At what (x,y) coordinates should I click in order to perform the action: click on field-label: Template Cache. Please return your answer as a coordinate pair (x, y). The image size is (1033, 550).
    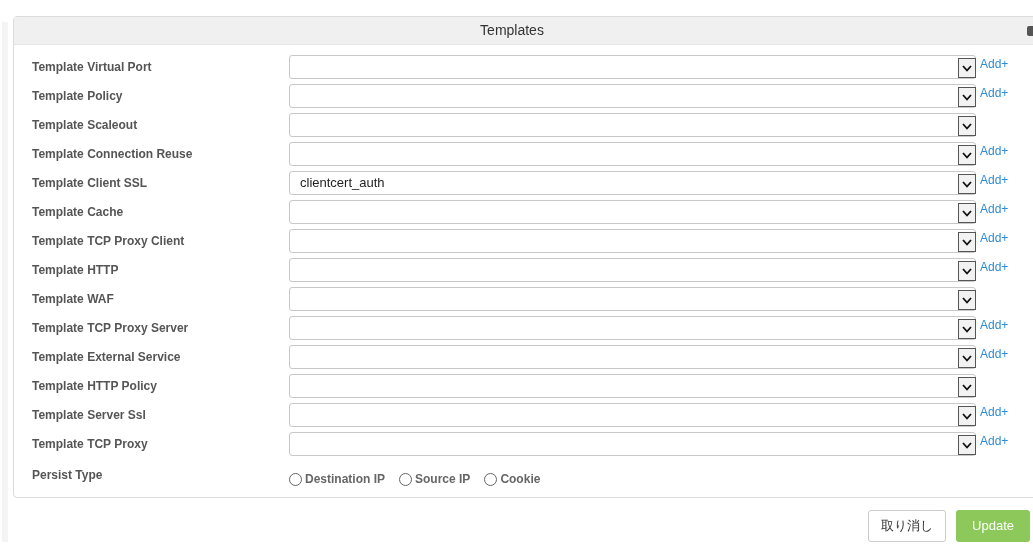
    Looking at the image, I should click on (78, 212).